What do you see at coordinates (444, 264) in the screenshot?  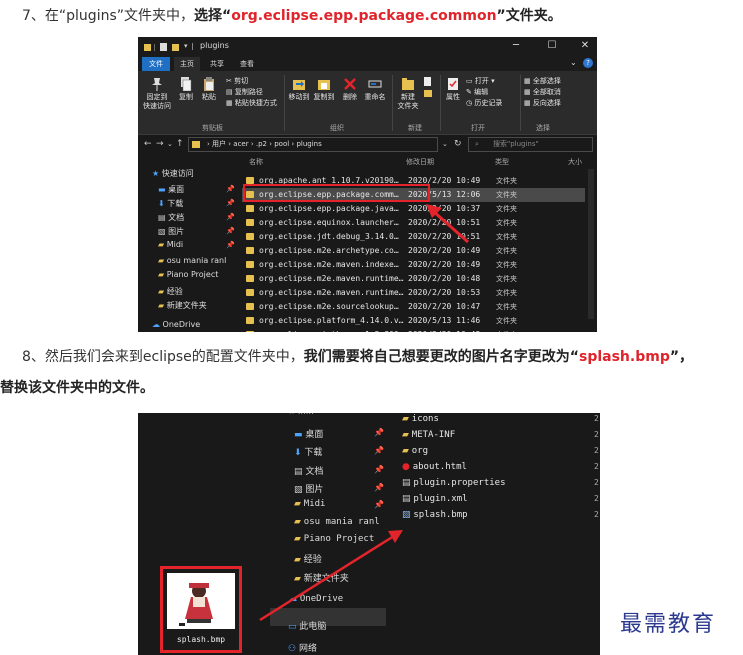 I see `row-date: 2020/2/20 10:49` at bounding box center [444, 264].